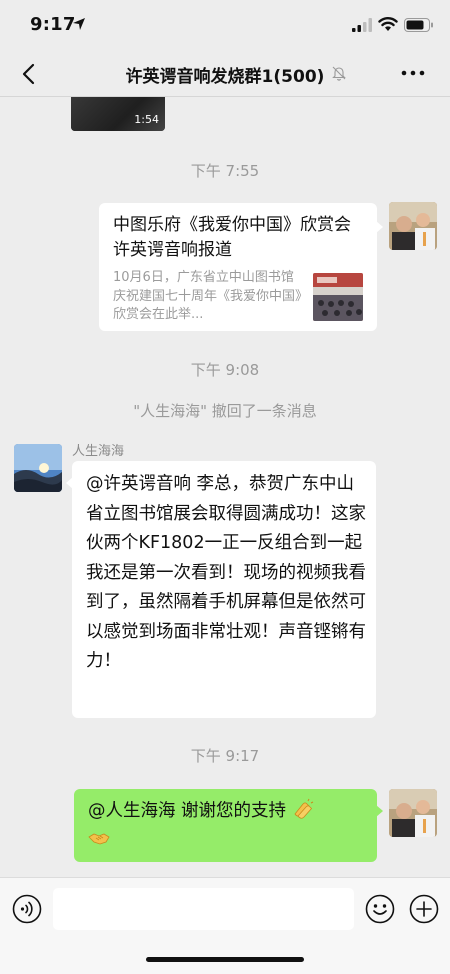  I want to click on chat-title: 许英谔音响发烧群1(500), so click(225, 77).